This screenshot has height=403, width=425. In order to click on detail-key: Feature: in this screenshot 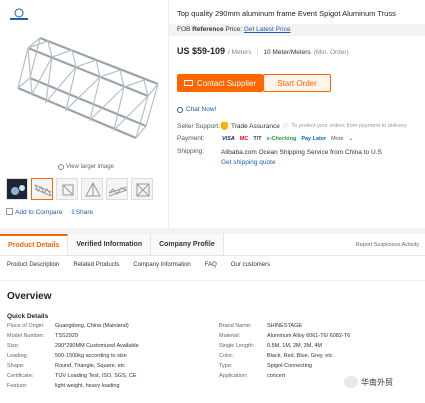, I will do `click(17, 386)`.